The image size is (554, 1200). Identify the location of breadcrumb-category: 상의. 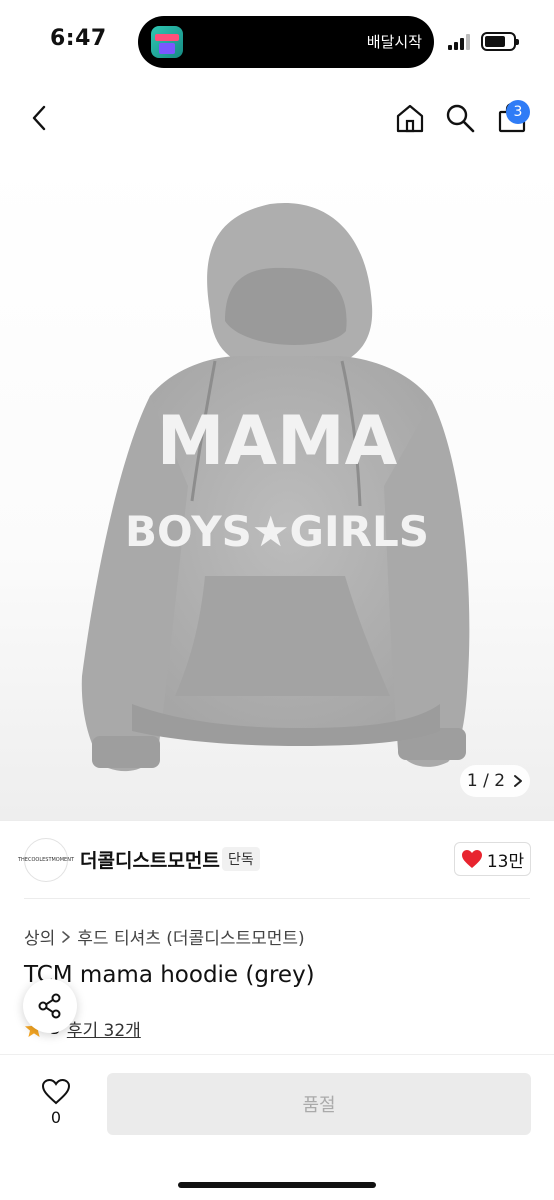
(39, 936).